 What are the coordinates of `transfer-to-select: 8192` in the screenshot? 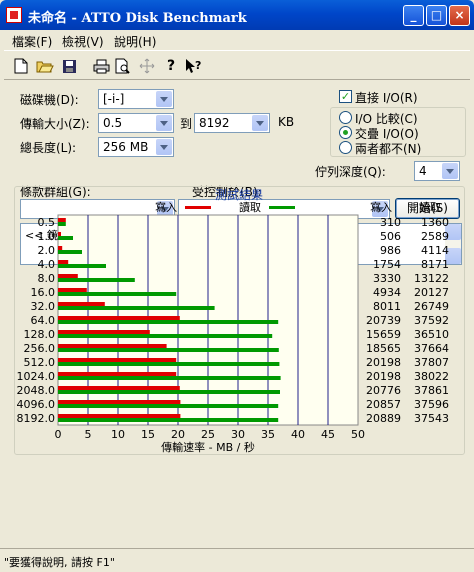 It's located at (232, 123).